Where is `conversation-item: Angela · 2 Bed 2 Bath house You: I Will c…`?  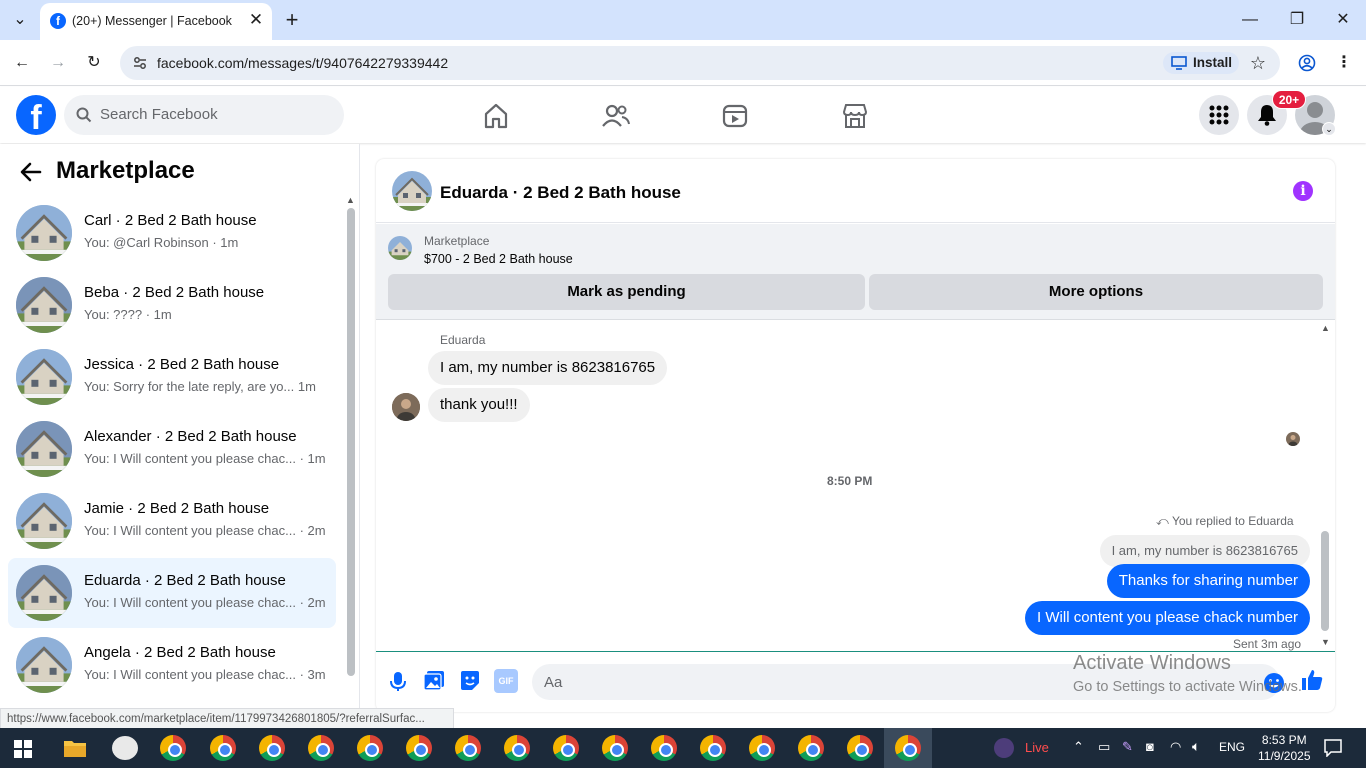
conversation-item: Angela · 2 Bed 2 Bath house You: I Will c… is located at coordinates (172, 665).